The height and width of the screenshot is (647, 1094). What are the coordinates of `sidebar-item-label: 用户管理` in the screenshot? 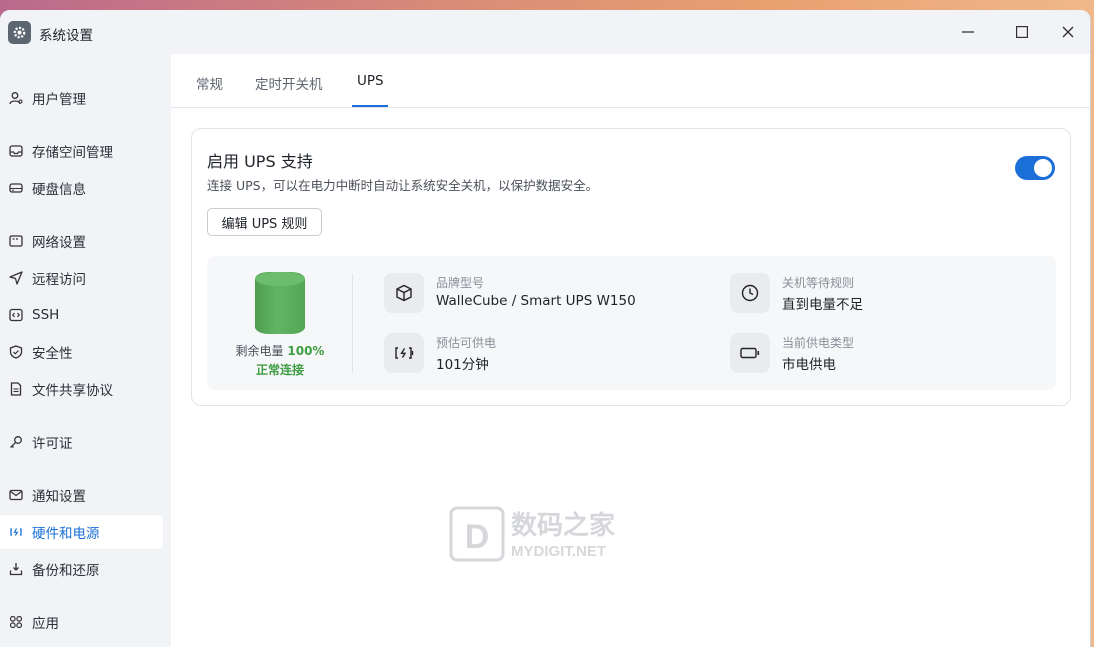 It's located at (59, 100).